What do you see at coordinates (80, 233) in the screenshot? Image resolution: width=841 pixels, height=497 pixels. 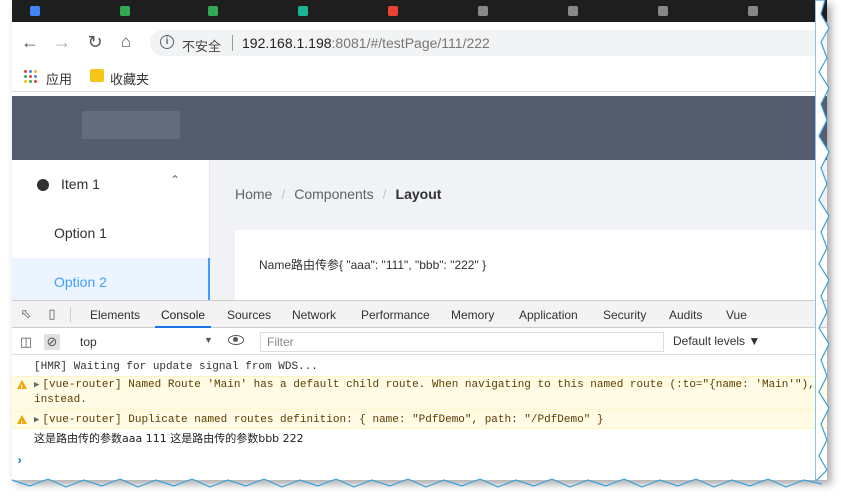 I see `sidebar-item-label: Option 1` at bounding box center [80, 233].